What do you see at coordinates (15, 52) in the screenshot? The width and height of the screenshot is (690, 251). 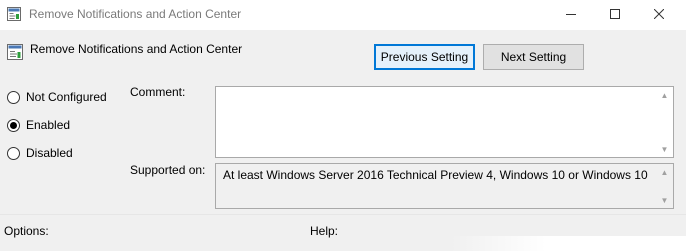 I see `setting-icon` at bounding box center [15, 52].